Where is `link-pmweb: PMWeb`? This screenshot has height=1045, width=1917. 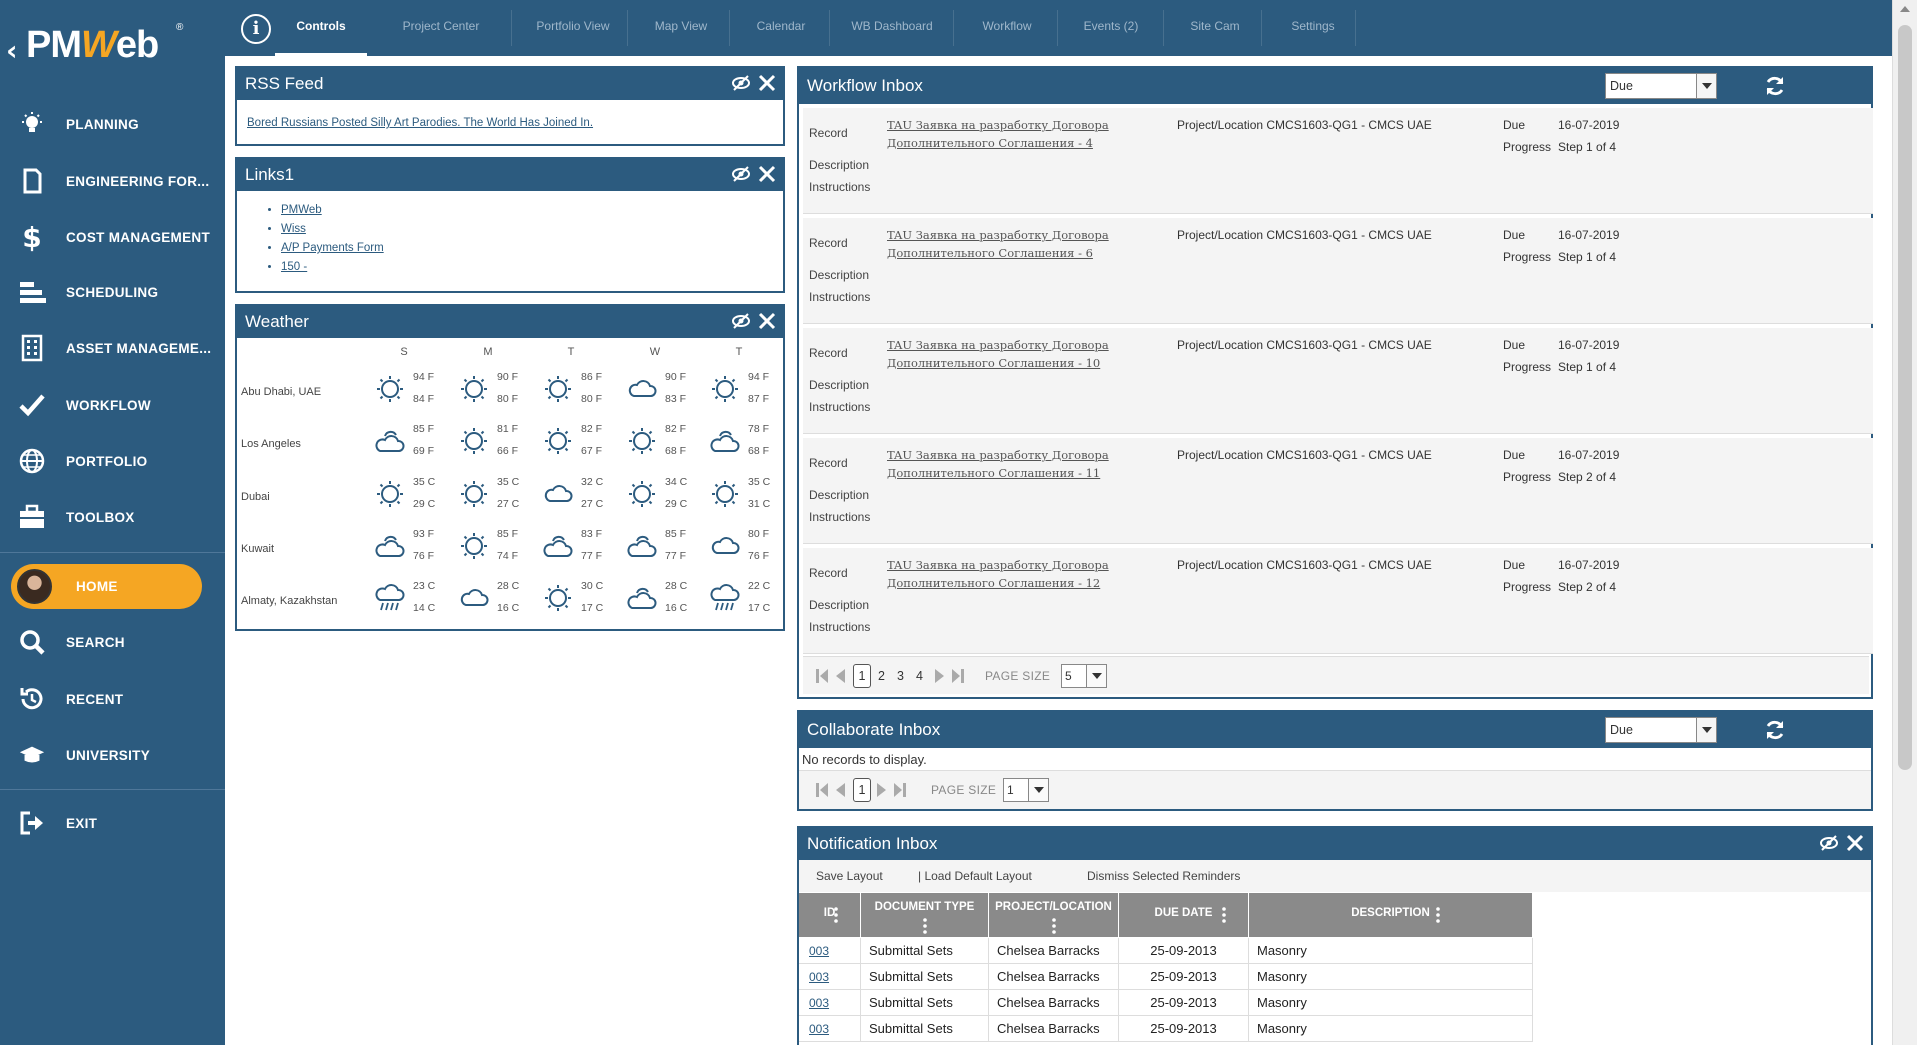
link-pmweb: PMWeb is located at coordinates (301, 210).